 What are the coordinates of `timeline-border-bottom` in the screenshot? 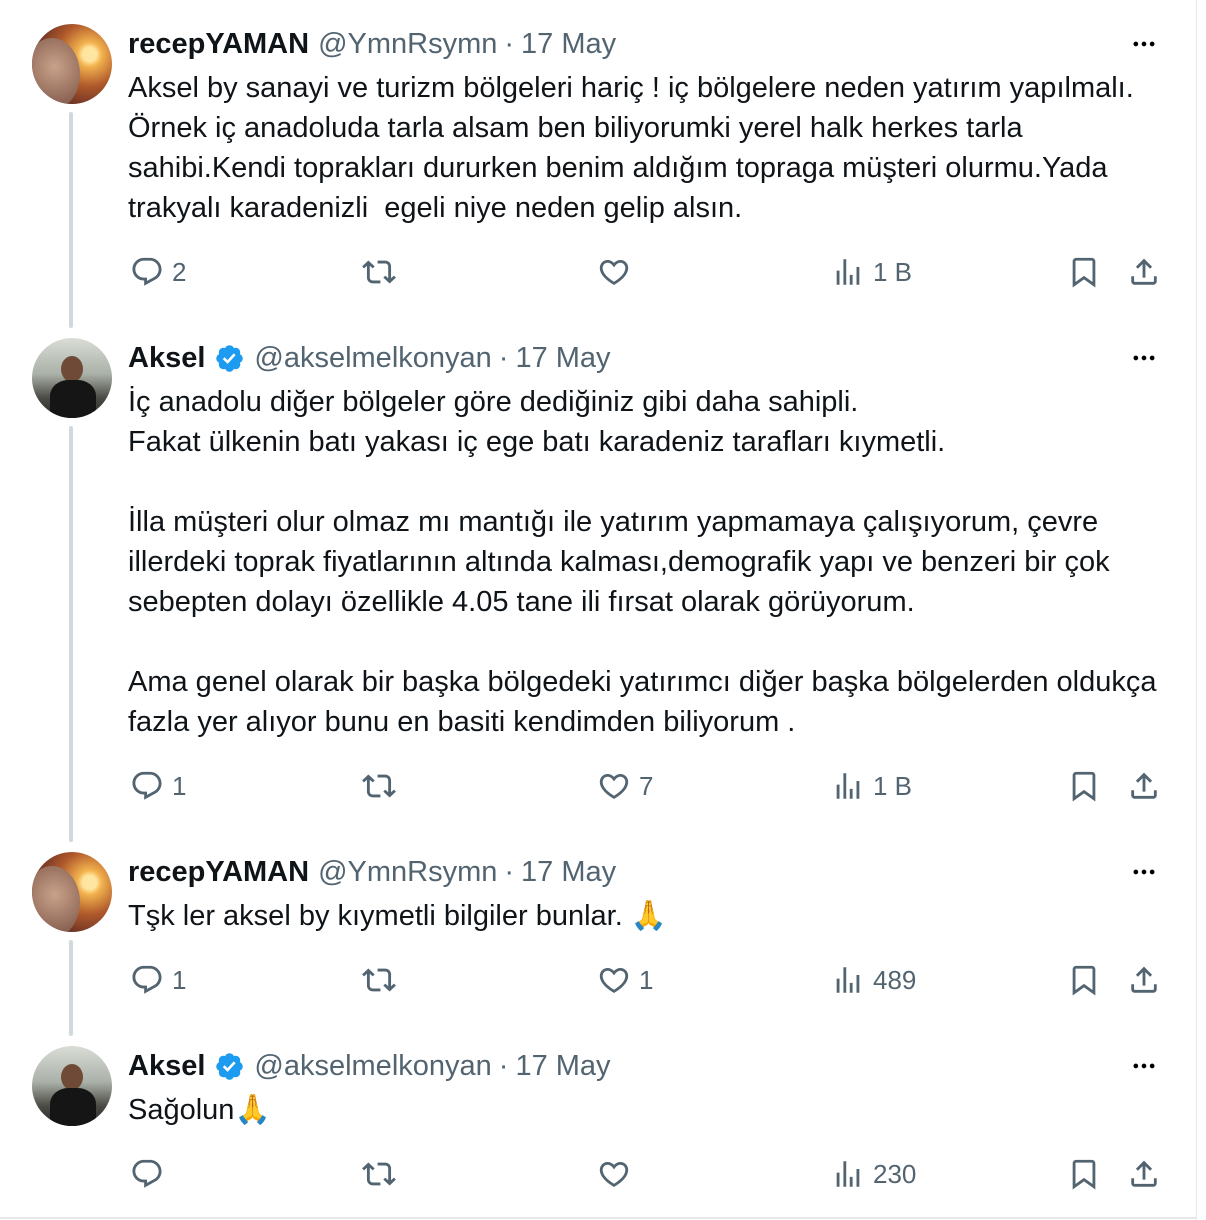 It's located at (598, 1218).